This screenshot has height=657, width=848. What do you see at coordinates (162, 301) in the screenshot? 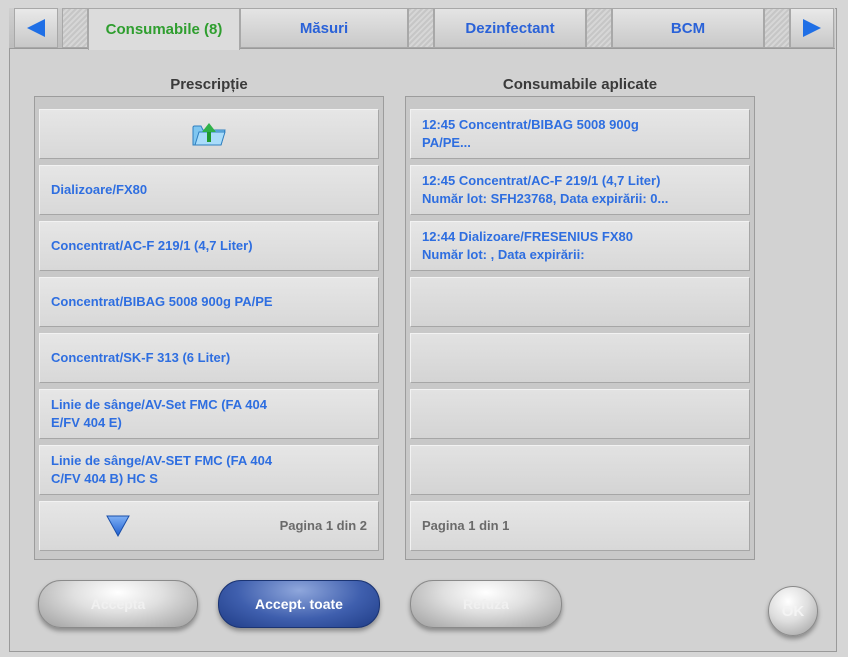
I see `item-label: Concentrat/BIBAG 5008 900g PA/PE` at bounding box center [162, 301].